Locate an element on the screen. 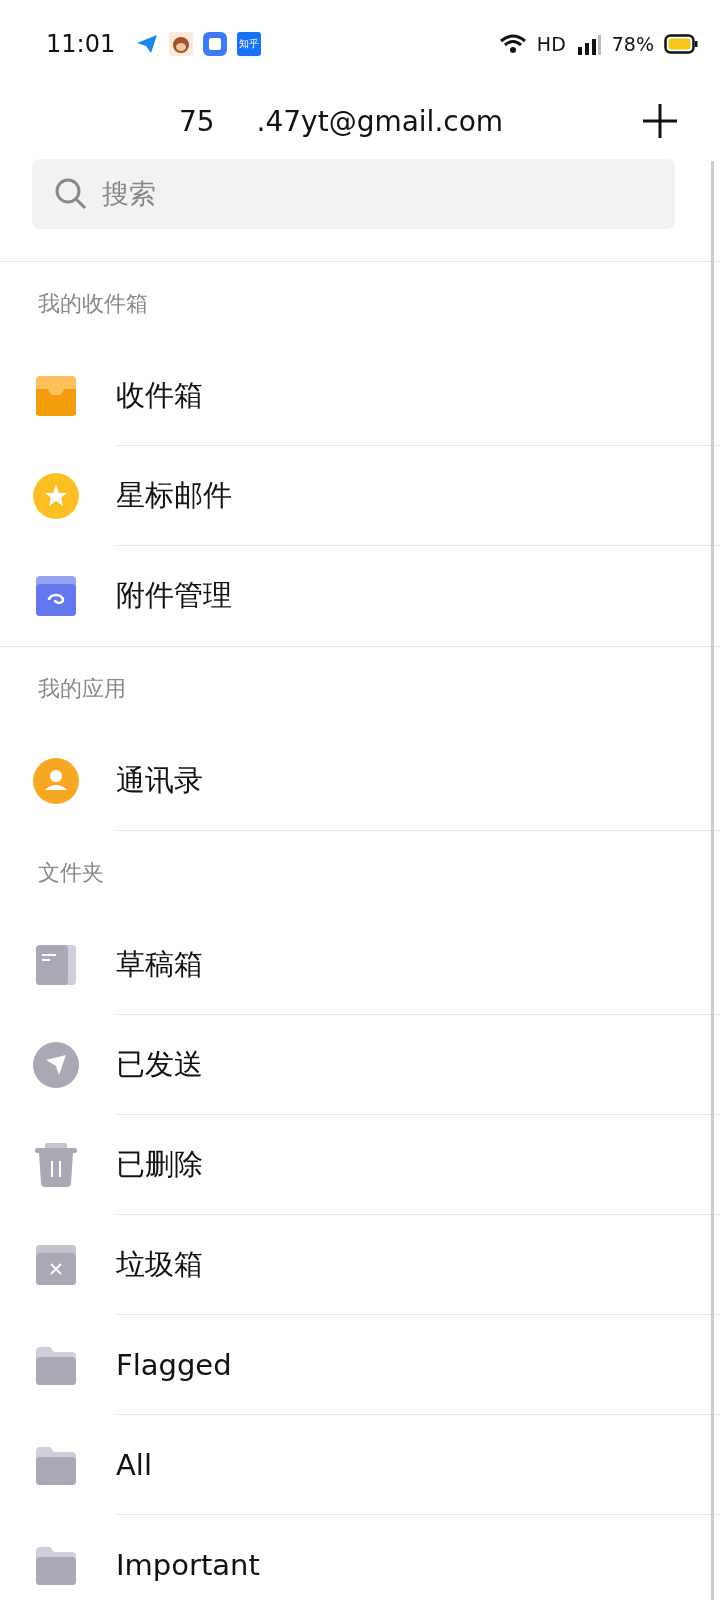  document-icon is located at coordinates (56, 965).